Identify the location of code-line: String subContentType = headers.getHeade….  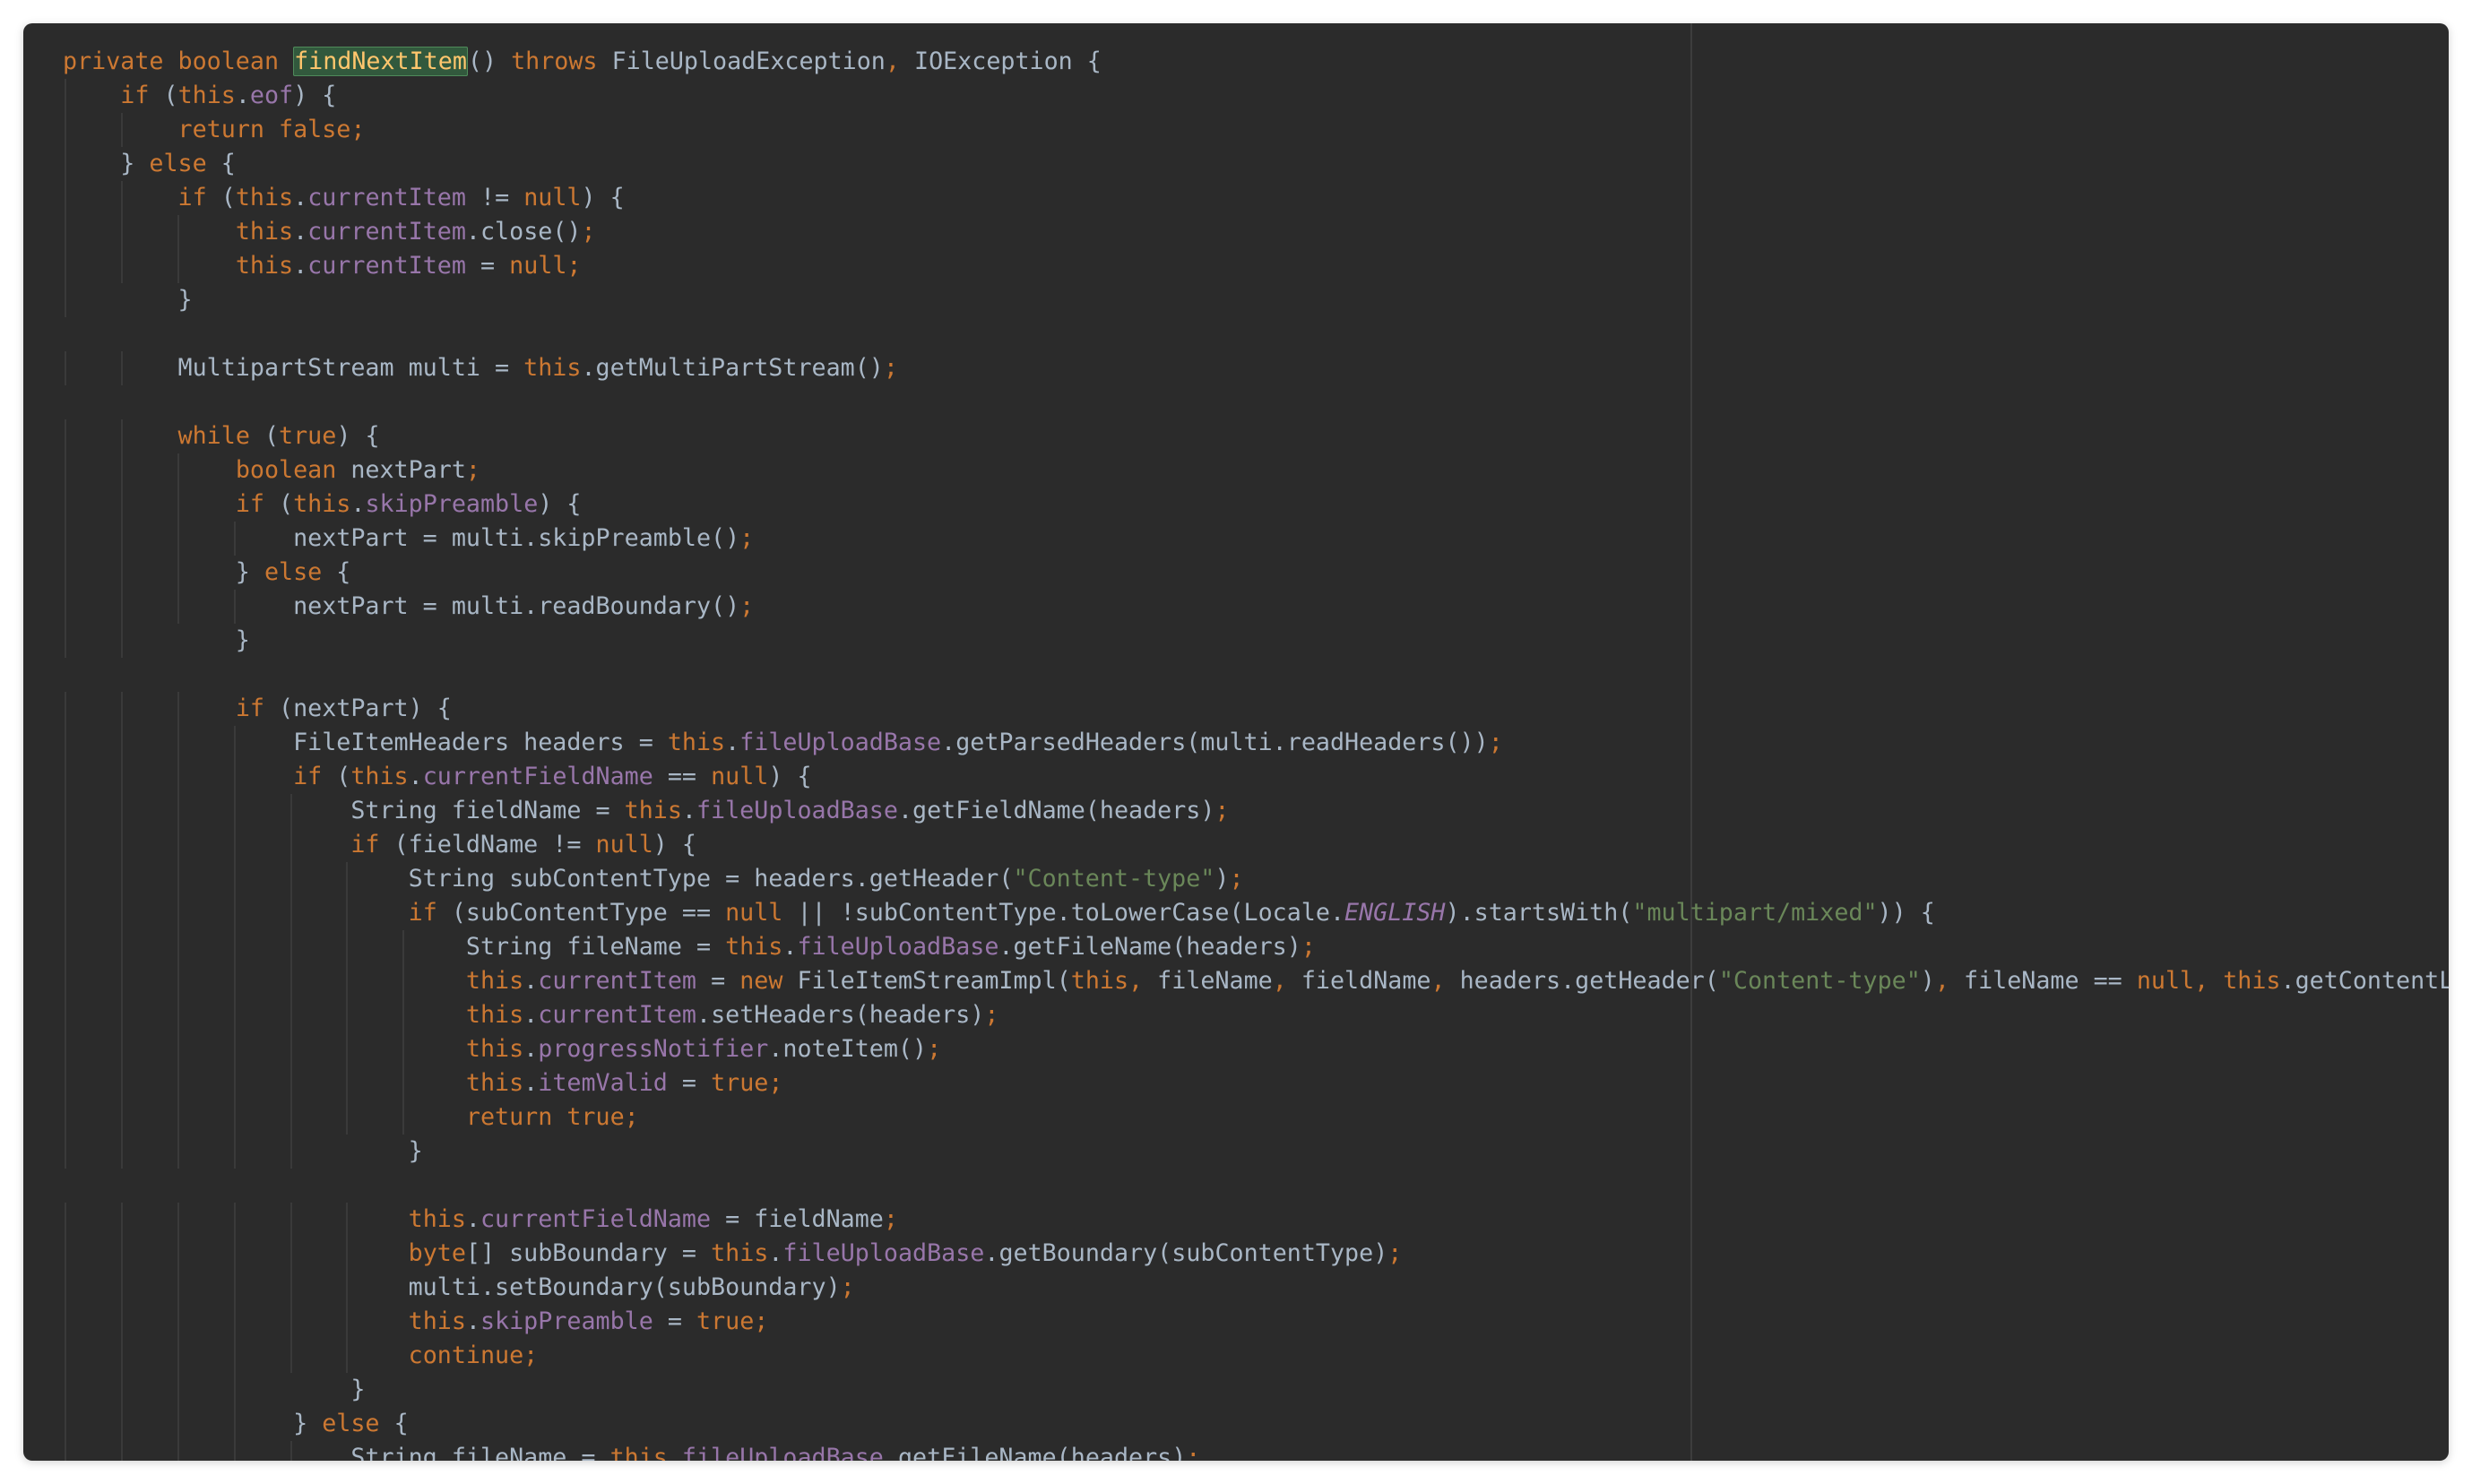
(1256, 879).